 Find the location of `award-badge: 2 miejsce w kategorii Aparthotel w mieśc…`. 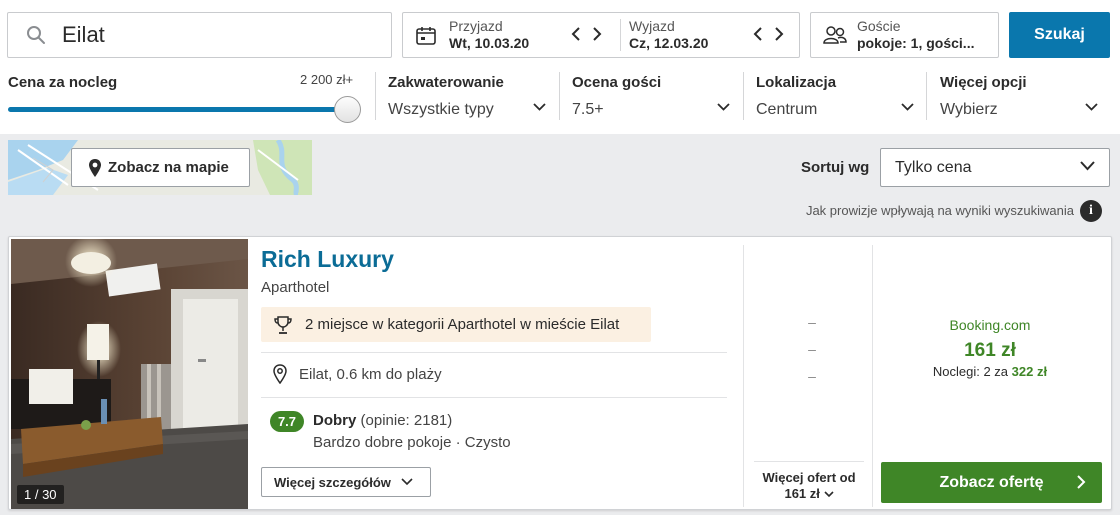

award-badge: 2 miejsce w kategorii Aparthotel w mieśc… is located at coordinates (456, 324).